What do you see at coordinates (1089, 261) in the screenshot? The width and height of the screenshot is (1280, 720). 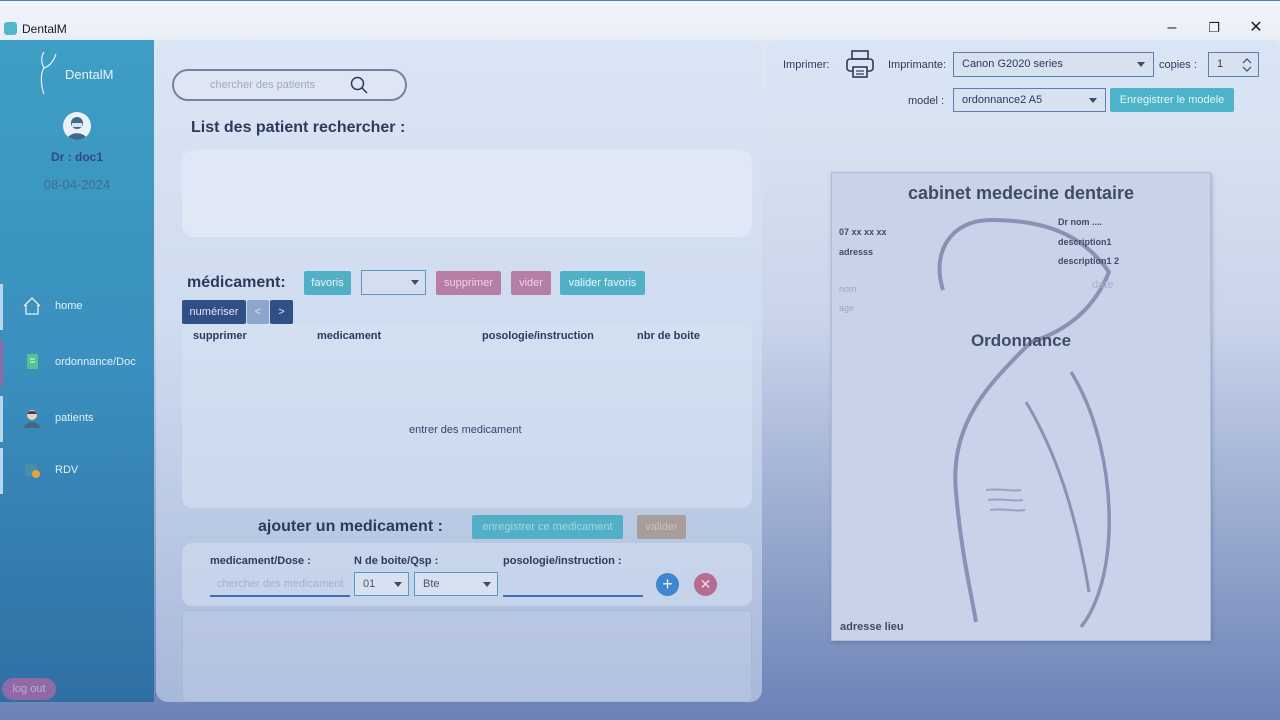 I see `preview-description2: description1 2` at bounding box center [1089, 261].